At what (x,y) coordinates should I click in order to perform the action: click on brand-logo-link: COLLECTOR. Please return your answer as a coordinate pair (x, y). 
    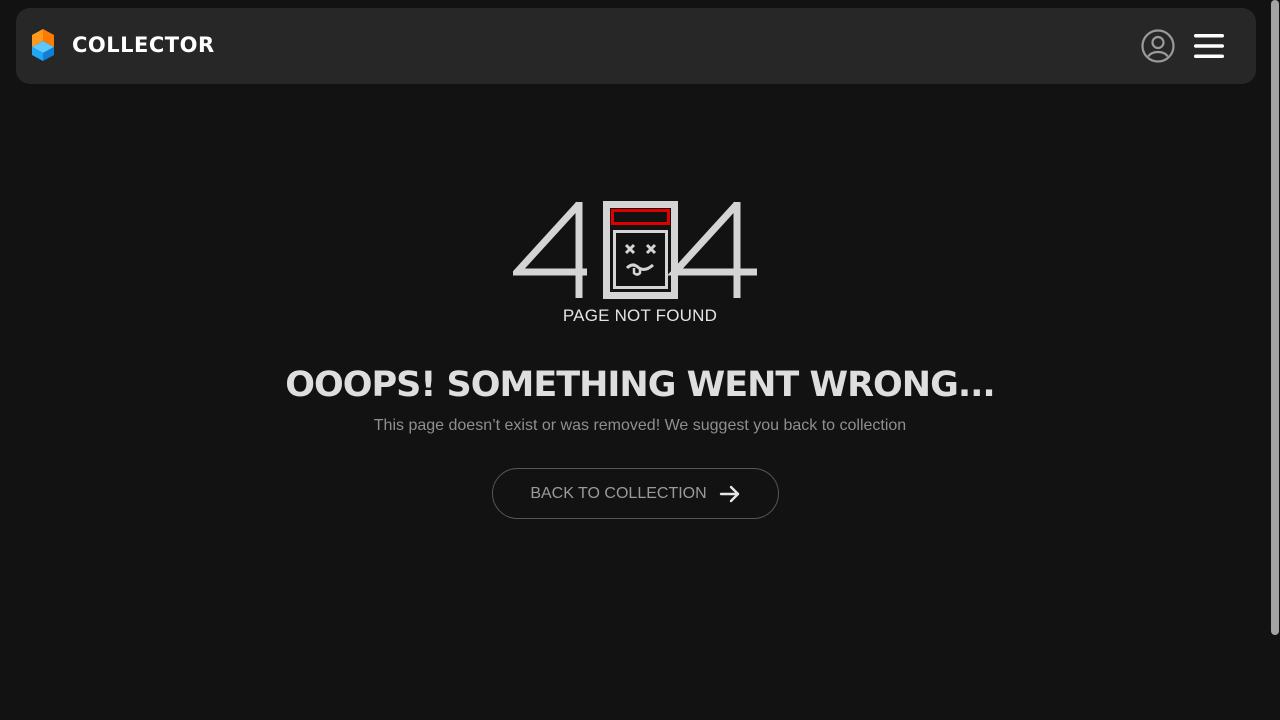
    Looking at the image, I should click on (123, 45).